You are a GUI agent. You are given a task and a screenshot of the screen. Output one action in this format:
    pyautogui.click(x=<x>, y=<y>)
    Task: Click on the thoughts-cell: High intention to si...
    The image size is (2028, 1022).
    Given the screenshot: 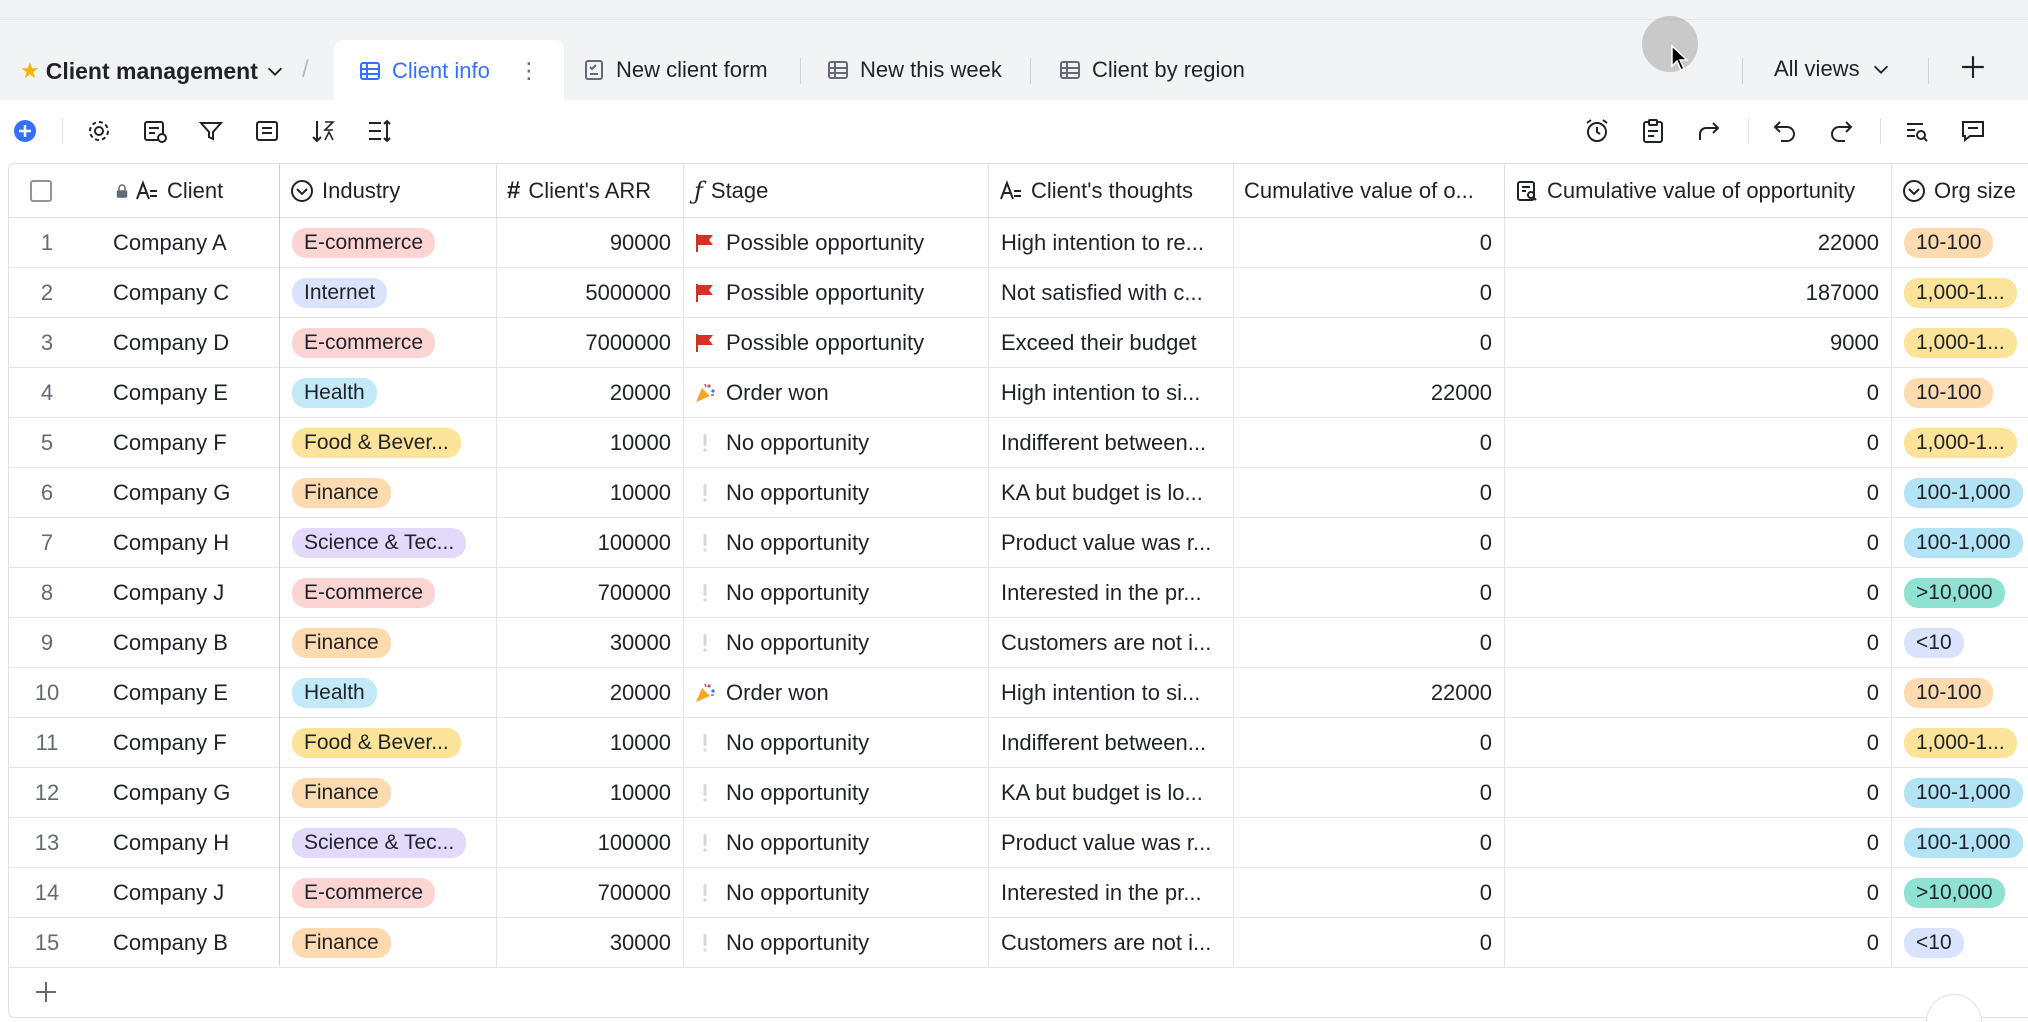 What is the action you would take?
    pyautogui.click(x=1111, y=393)
    